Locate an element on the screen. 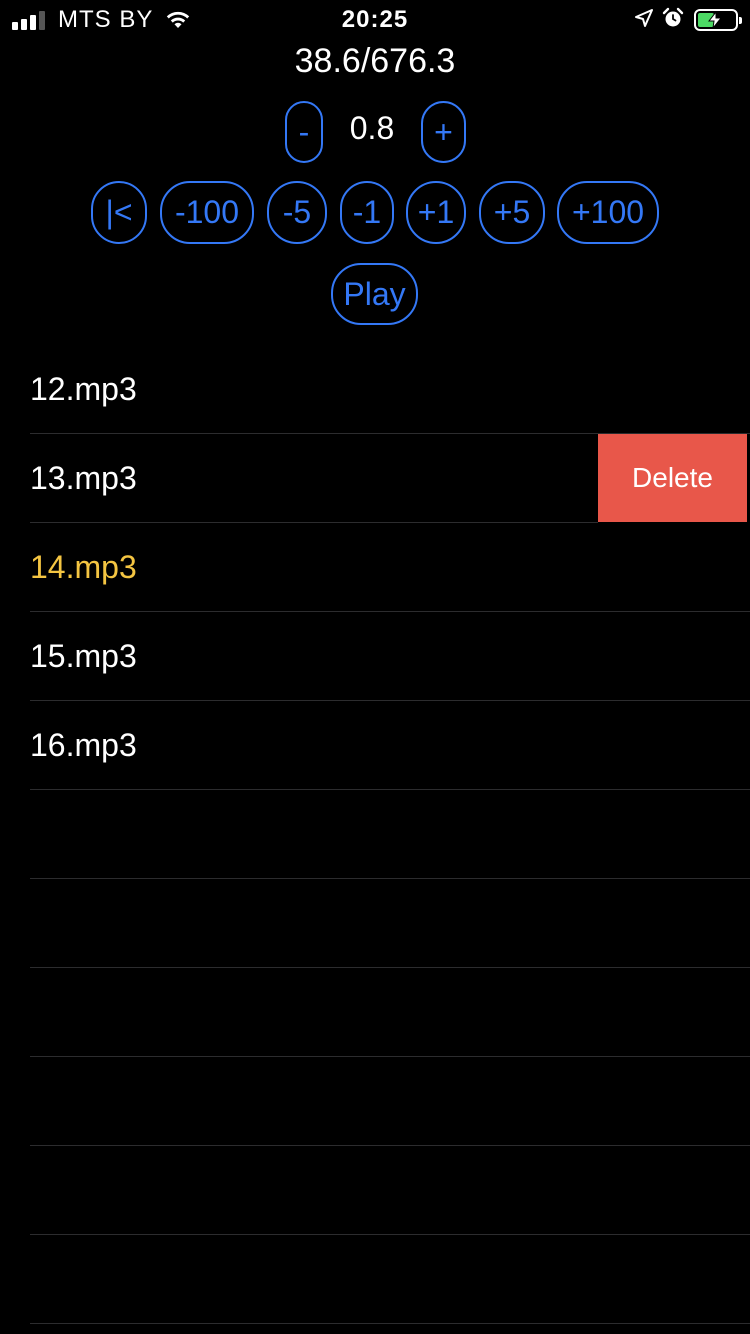 This screenshot has height=1334, width=750. track-row: 12.mp3 is located at coordinates (375, 389).